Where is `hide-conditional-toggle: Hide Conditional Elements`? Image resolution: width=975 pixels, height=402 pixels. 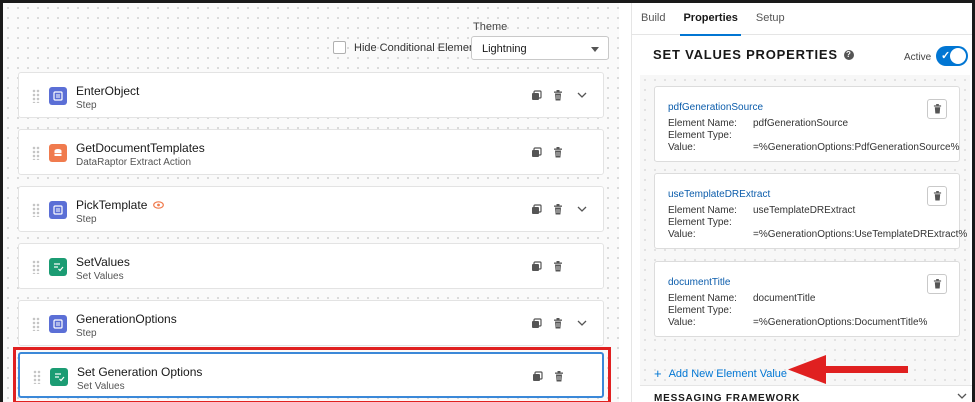
hide-conditional-toggle: Hide Conditional Elements is located at coordinates (408, 47).